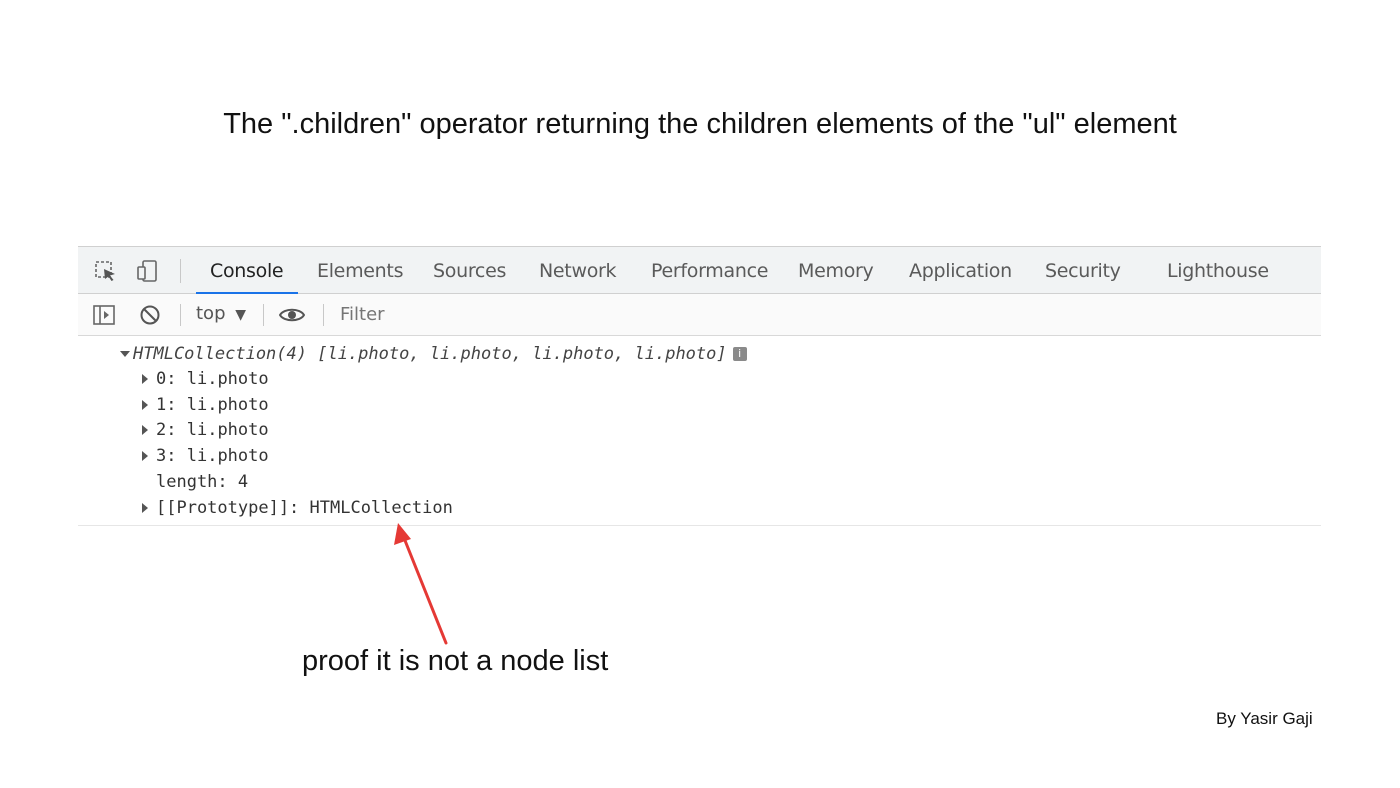  I want to click on eye-icon, so click(292, 315).